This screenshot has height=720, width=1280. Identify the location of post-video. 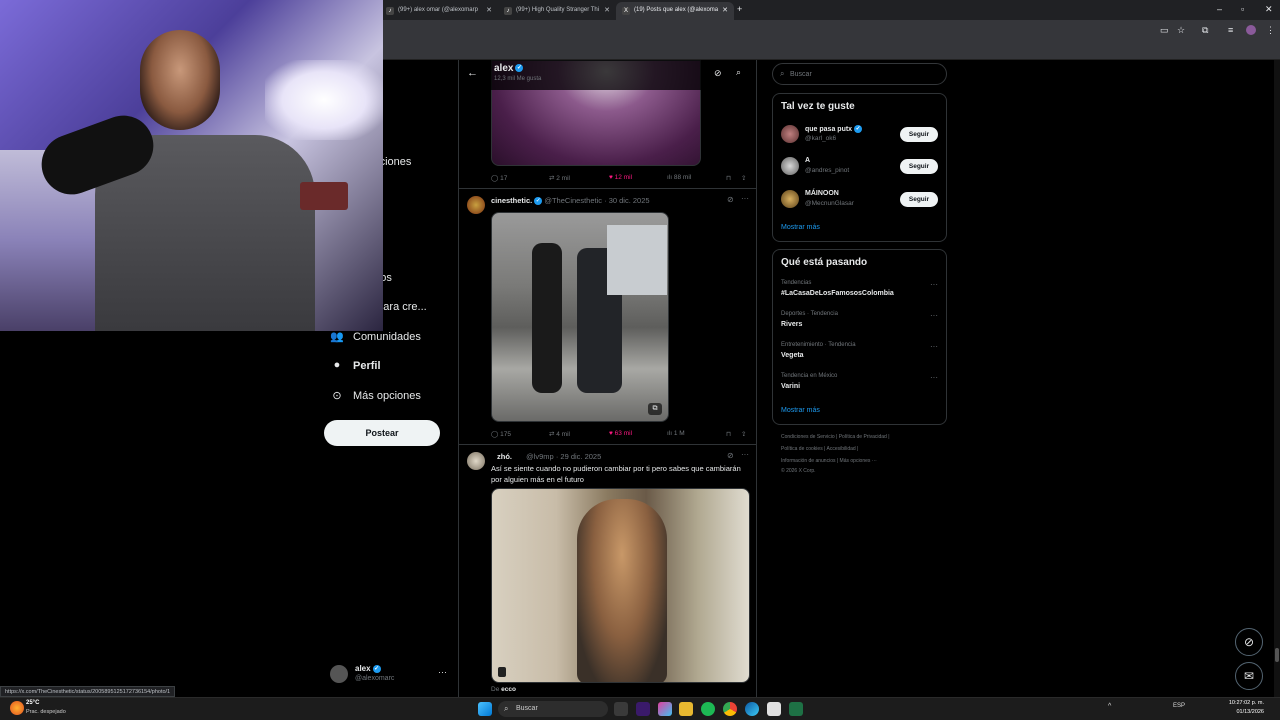
(620, 585).